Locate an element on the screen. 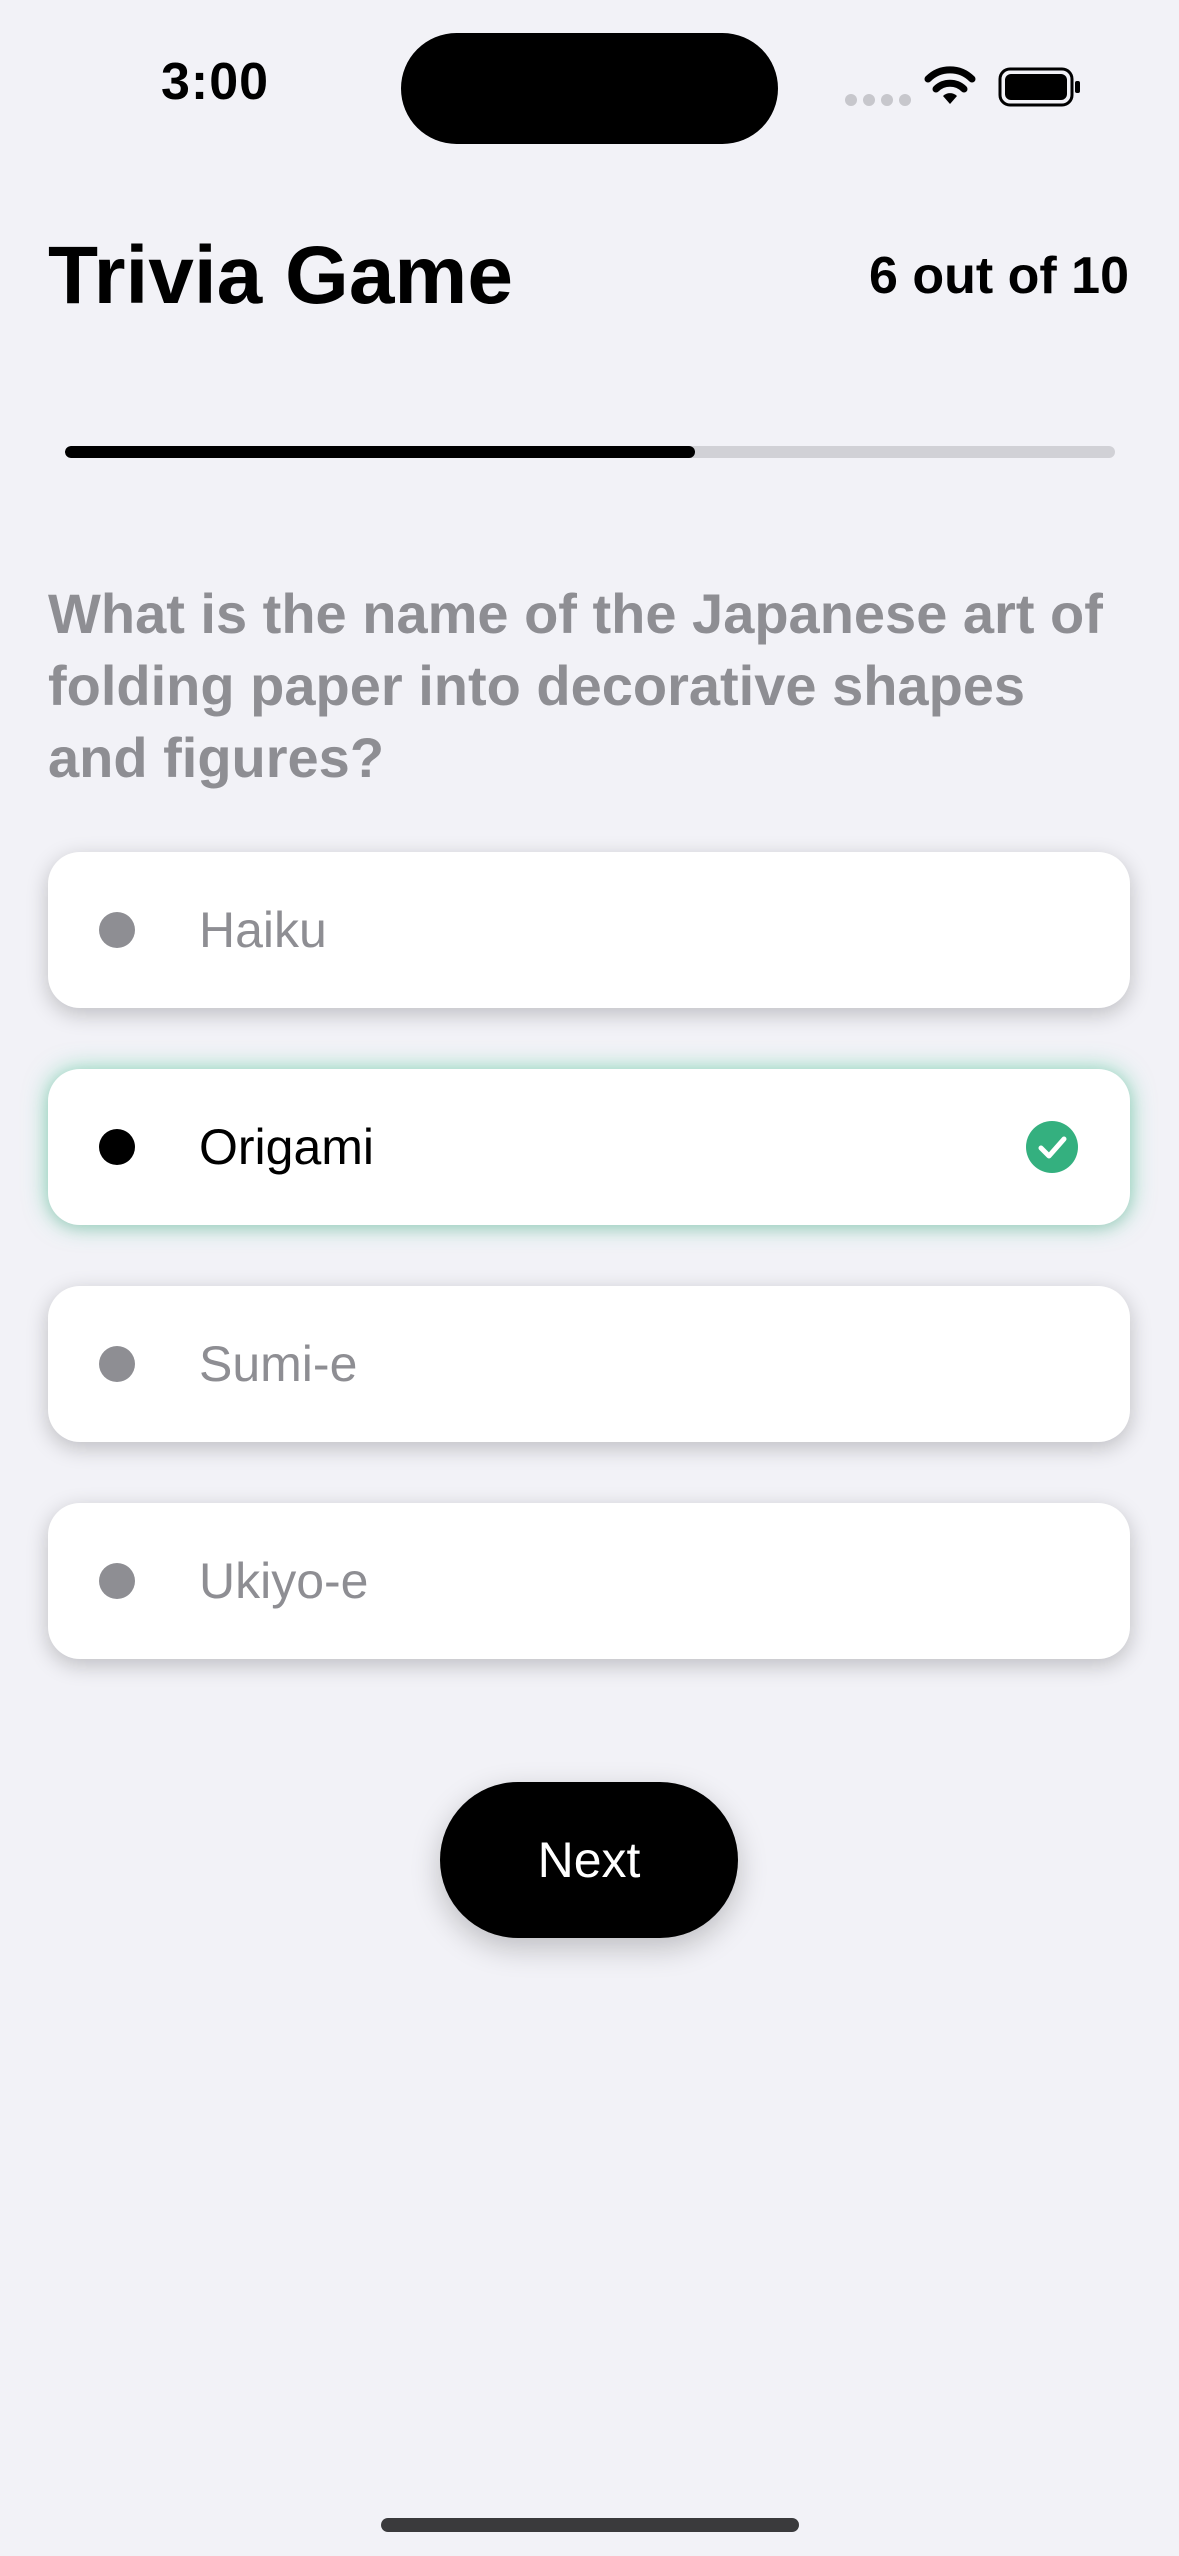  progress-bar is located at coordinates (590, 452).